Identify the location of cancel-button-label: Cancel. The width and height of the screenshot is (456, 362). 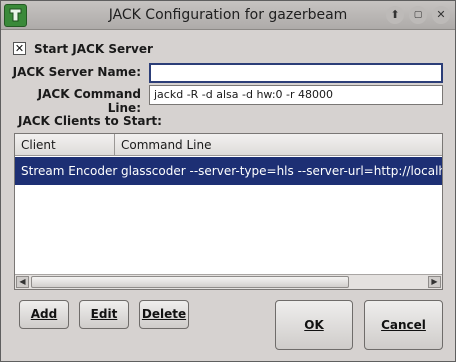
(403, 325).